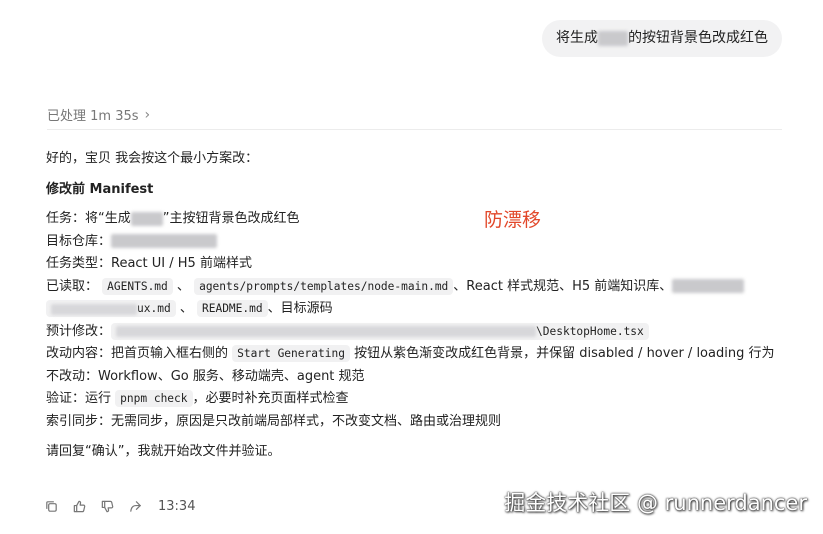 Image resolution: width=823 pixels, height=534 pixels. What do you see at coordinates (137, 353) in the screenshot?
I see `change-label: 改动内容：把首页输入框右侧的` at bounding box center [137, 353].